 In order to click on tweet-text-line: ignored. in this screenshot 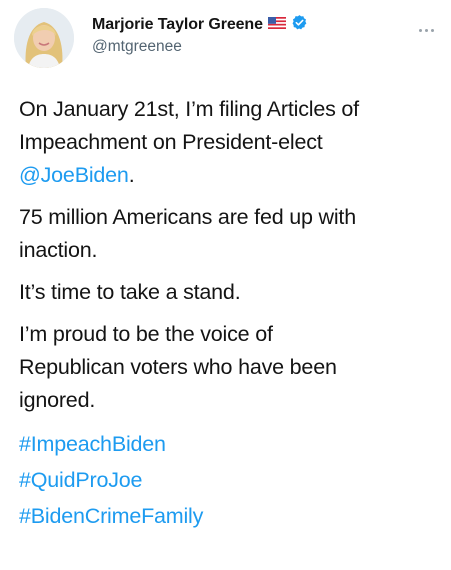, I will do `click(57, 400)`.